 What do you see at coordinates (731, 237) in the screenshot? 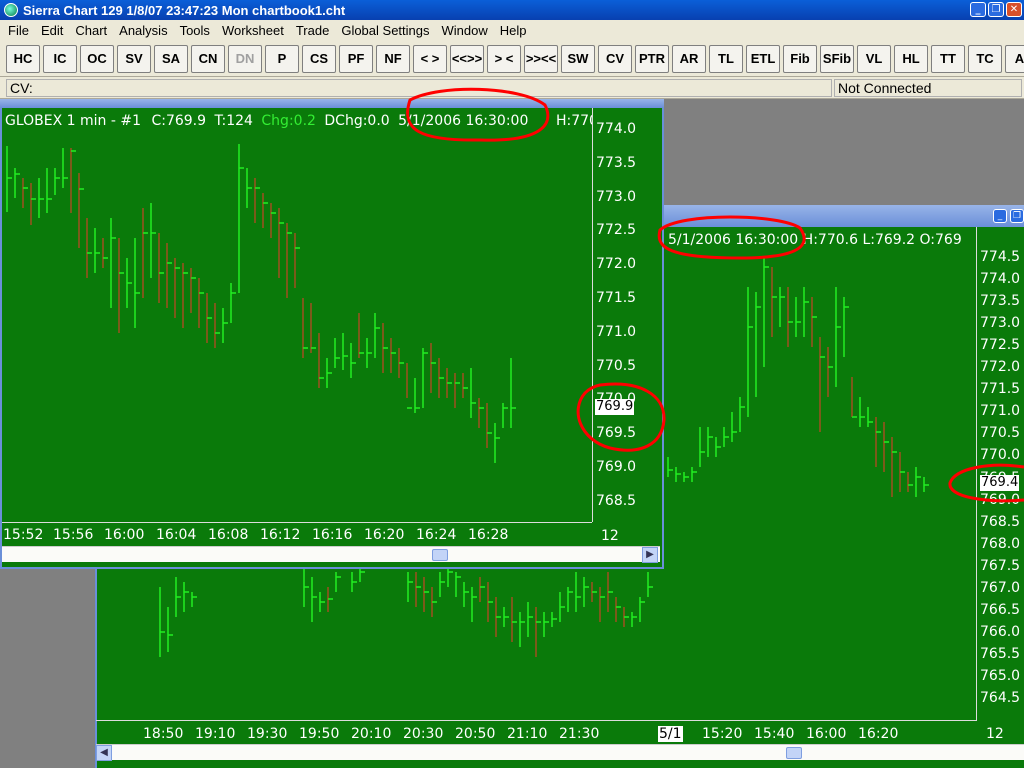
I see `annotation-circle-chart2-datetime` at bounding box center [731, 237].